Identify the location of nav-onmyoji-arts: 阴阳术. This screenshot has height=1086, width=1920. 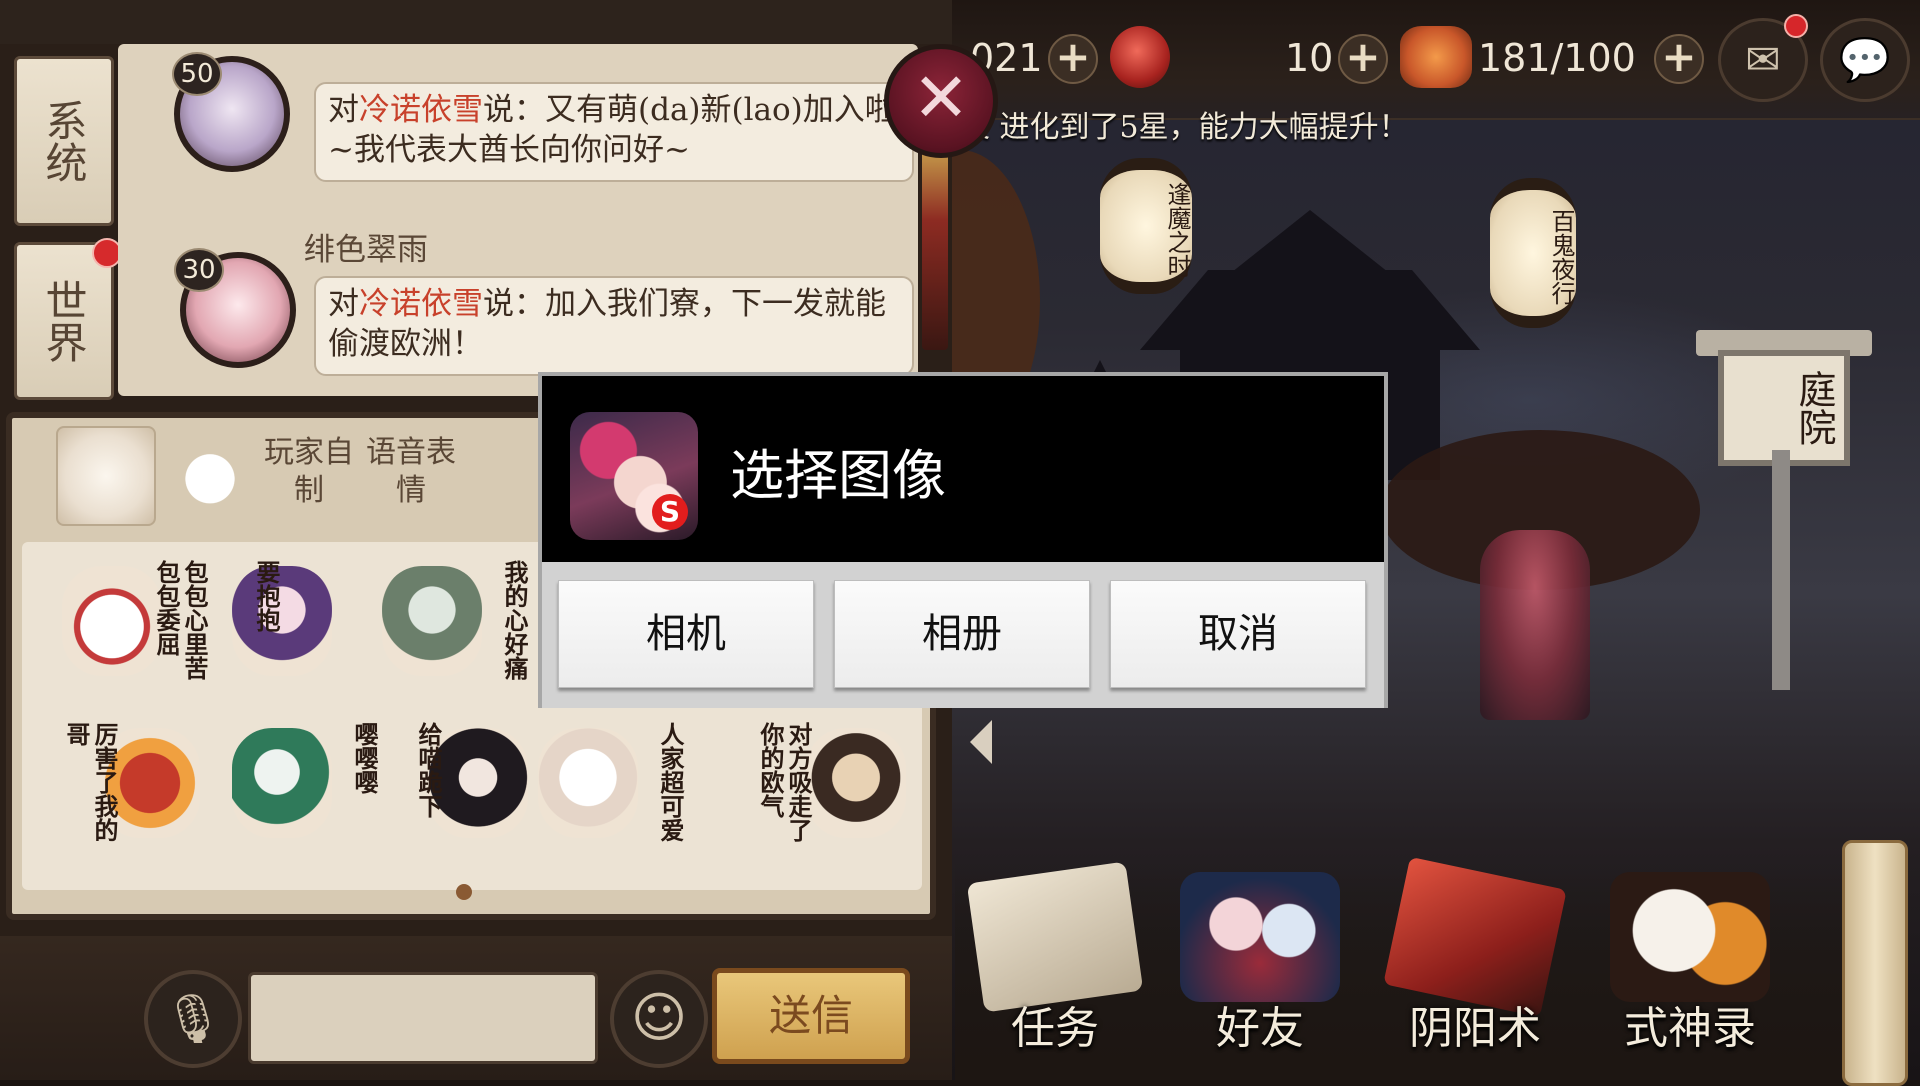
(1475, 959).